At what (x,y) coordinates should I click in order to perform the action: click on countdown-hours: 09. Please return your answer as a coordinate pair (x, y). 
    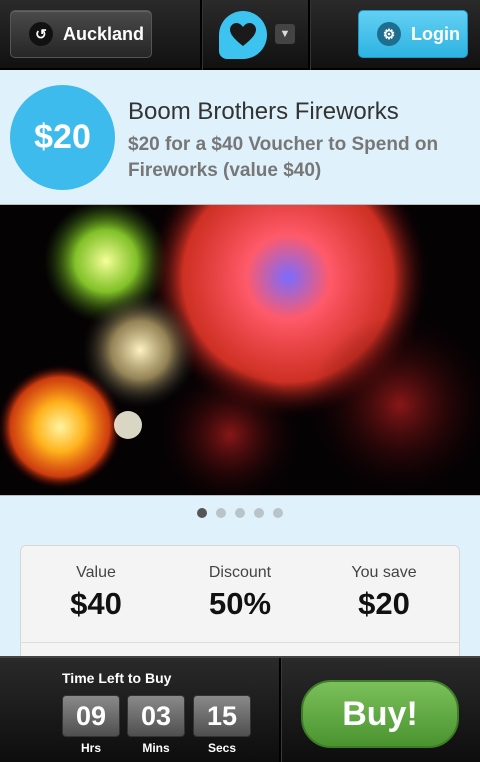
    Looking at the image, I should click on (91, 716).